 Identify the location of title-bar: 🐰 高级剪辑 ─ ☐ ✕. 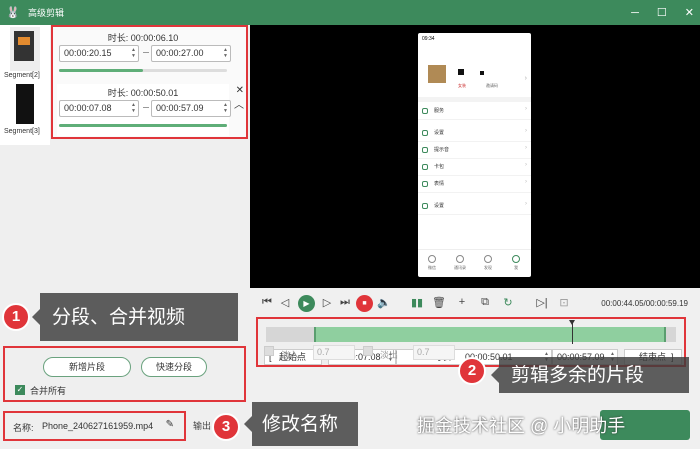
(350, 12).